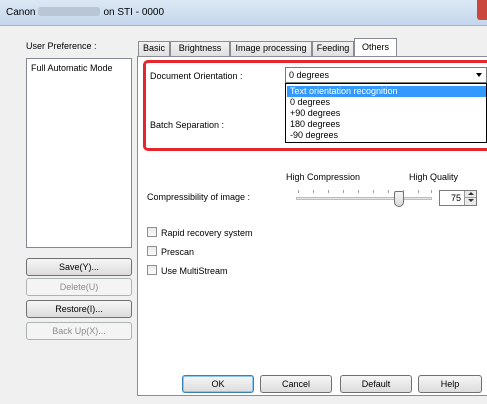 This screenshot has width=487, height=404. Describe the element at coordinates (376, 384) in the screenshot. I see `default-button: Default` at that location.